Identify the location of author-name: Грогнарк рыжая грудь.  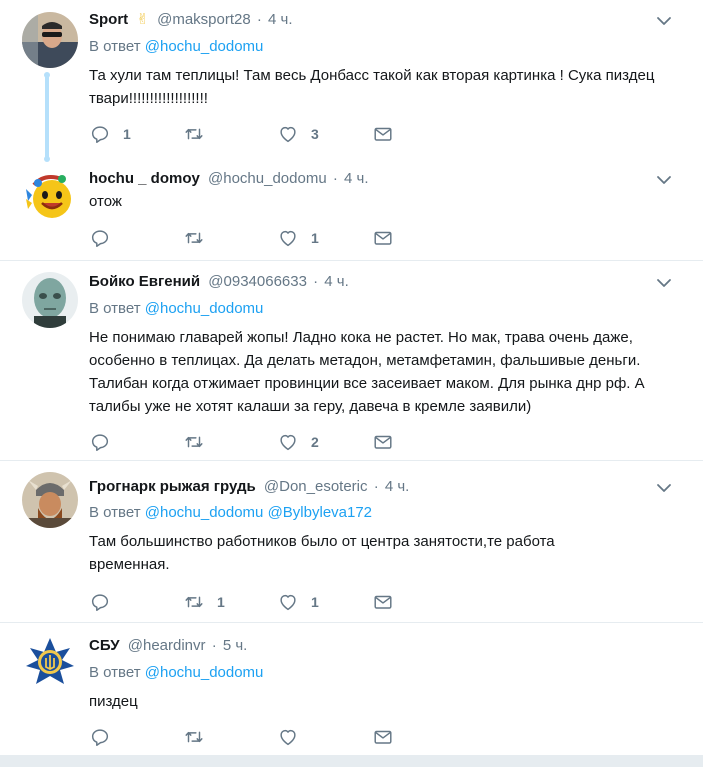
(172, 486).